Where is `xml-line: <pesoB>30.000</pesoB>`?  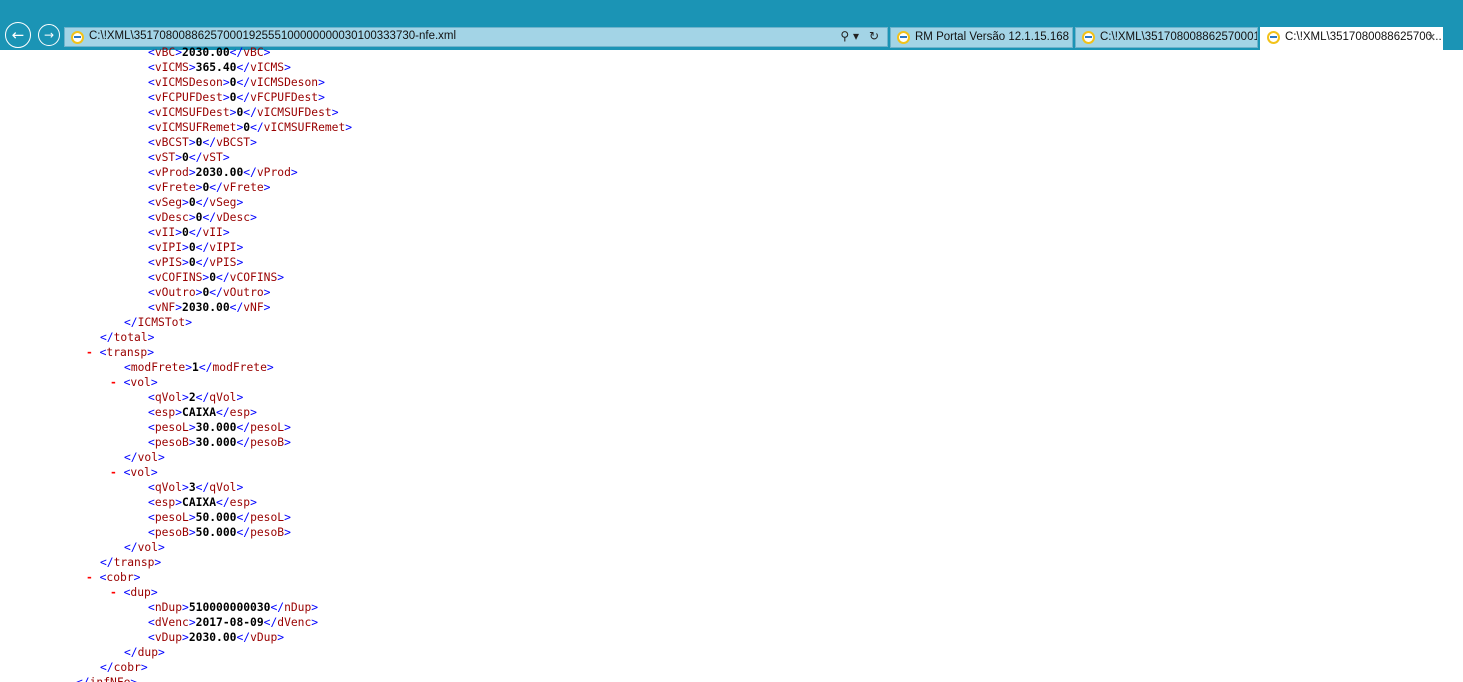 xml-line: <pesoB>30.000</pesoB> is located at coordinates (219, 442).